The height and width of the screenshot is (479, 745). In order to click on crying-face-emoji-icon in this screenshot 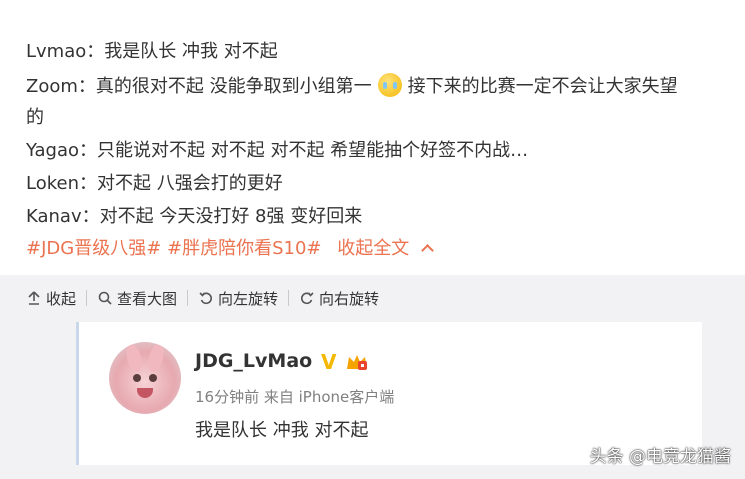, I will do `click(389, 85)`.